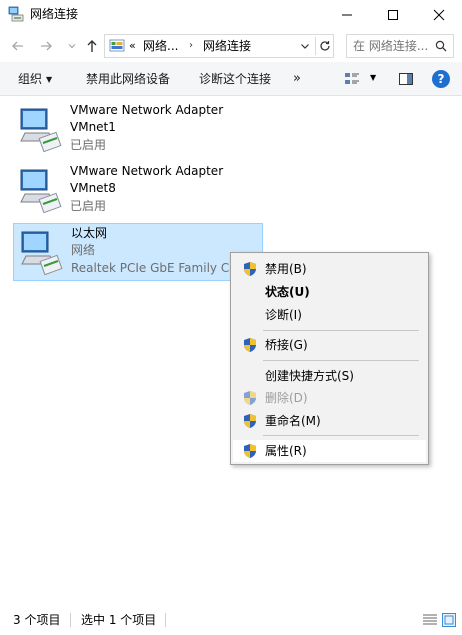 Image resolution: width=462 pixels, height=635 pixels. What do you see at coordinates (293, 421) in the screenshot?
I see `menu-item-label: 重命名(M)` at bounding box center [293, 421].